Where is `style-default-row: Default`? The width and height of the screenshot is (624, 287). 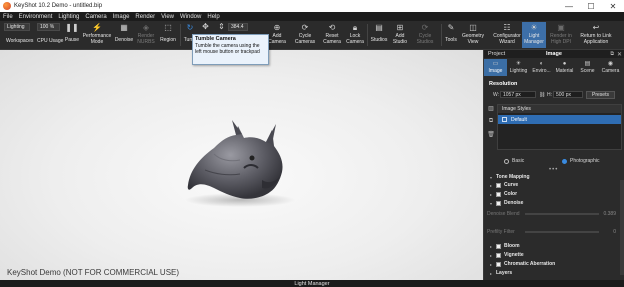 style-default-row: Default is located at coordinates (559, 119).